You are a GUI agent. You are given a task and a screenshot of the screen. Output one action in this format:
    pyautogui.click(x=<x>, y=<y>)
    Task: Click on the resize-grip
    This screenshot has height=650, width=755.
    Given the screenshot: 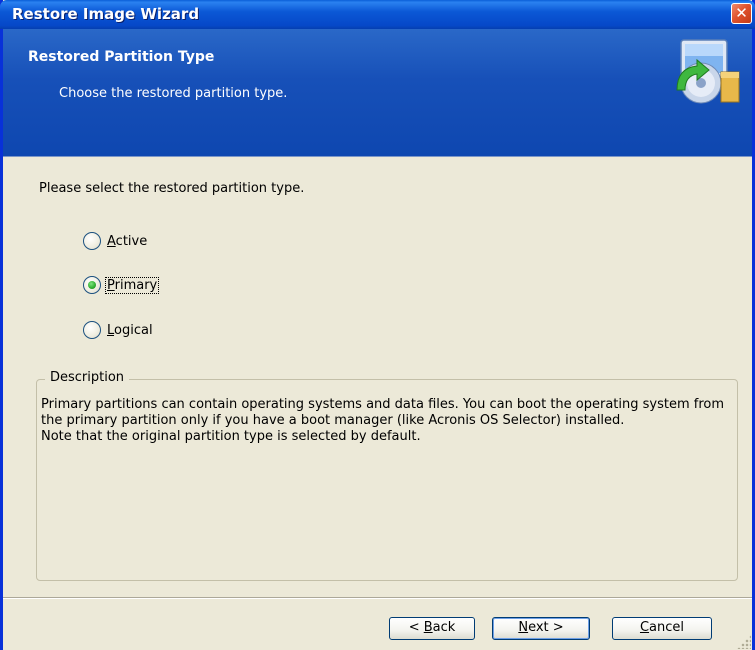 What is the action you would take?
    pyautogui.click(x=744, y=642)
    